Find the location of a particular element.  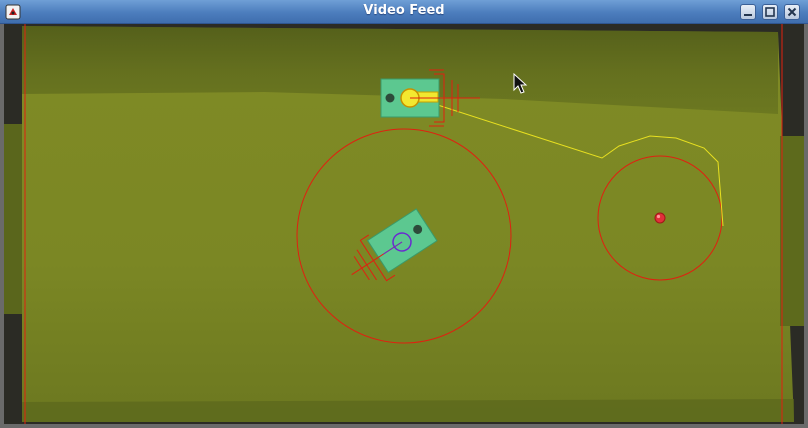

close-button is located at coordinates (792, 12).